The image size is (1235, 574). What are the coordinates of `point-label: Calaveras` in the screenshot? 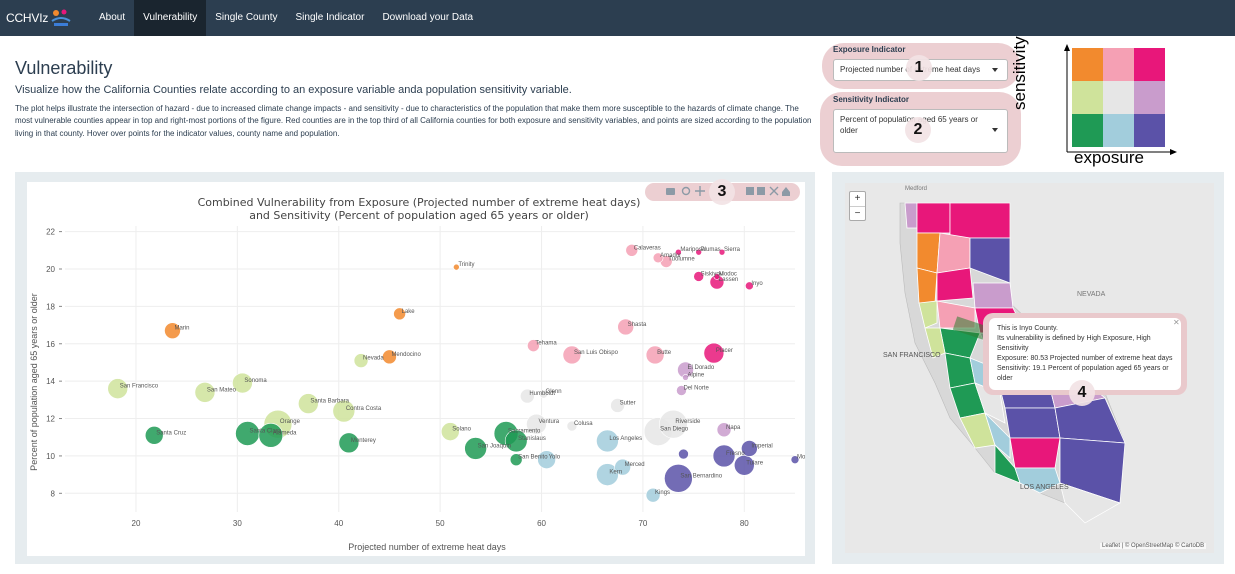 It's located at (647, 248).